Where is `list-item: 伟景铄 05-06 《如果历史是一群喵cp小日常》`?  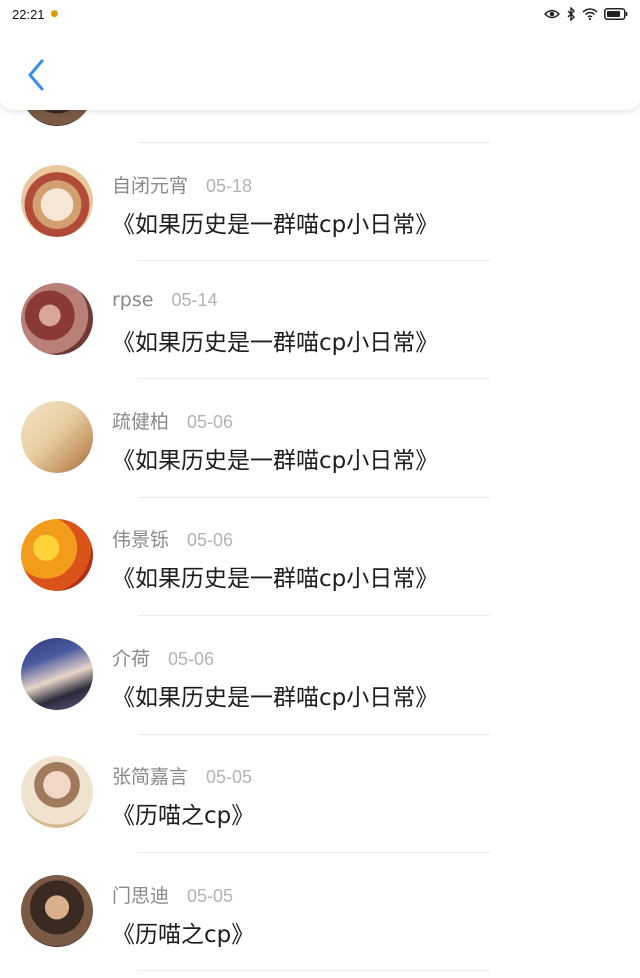
list-item: 伟景铄 05-06 《如果历史是一群喵cp小日常》 is located at coordinates (320, 578).